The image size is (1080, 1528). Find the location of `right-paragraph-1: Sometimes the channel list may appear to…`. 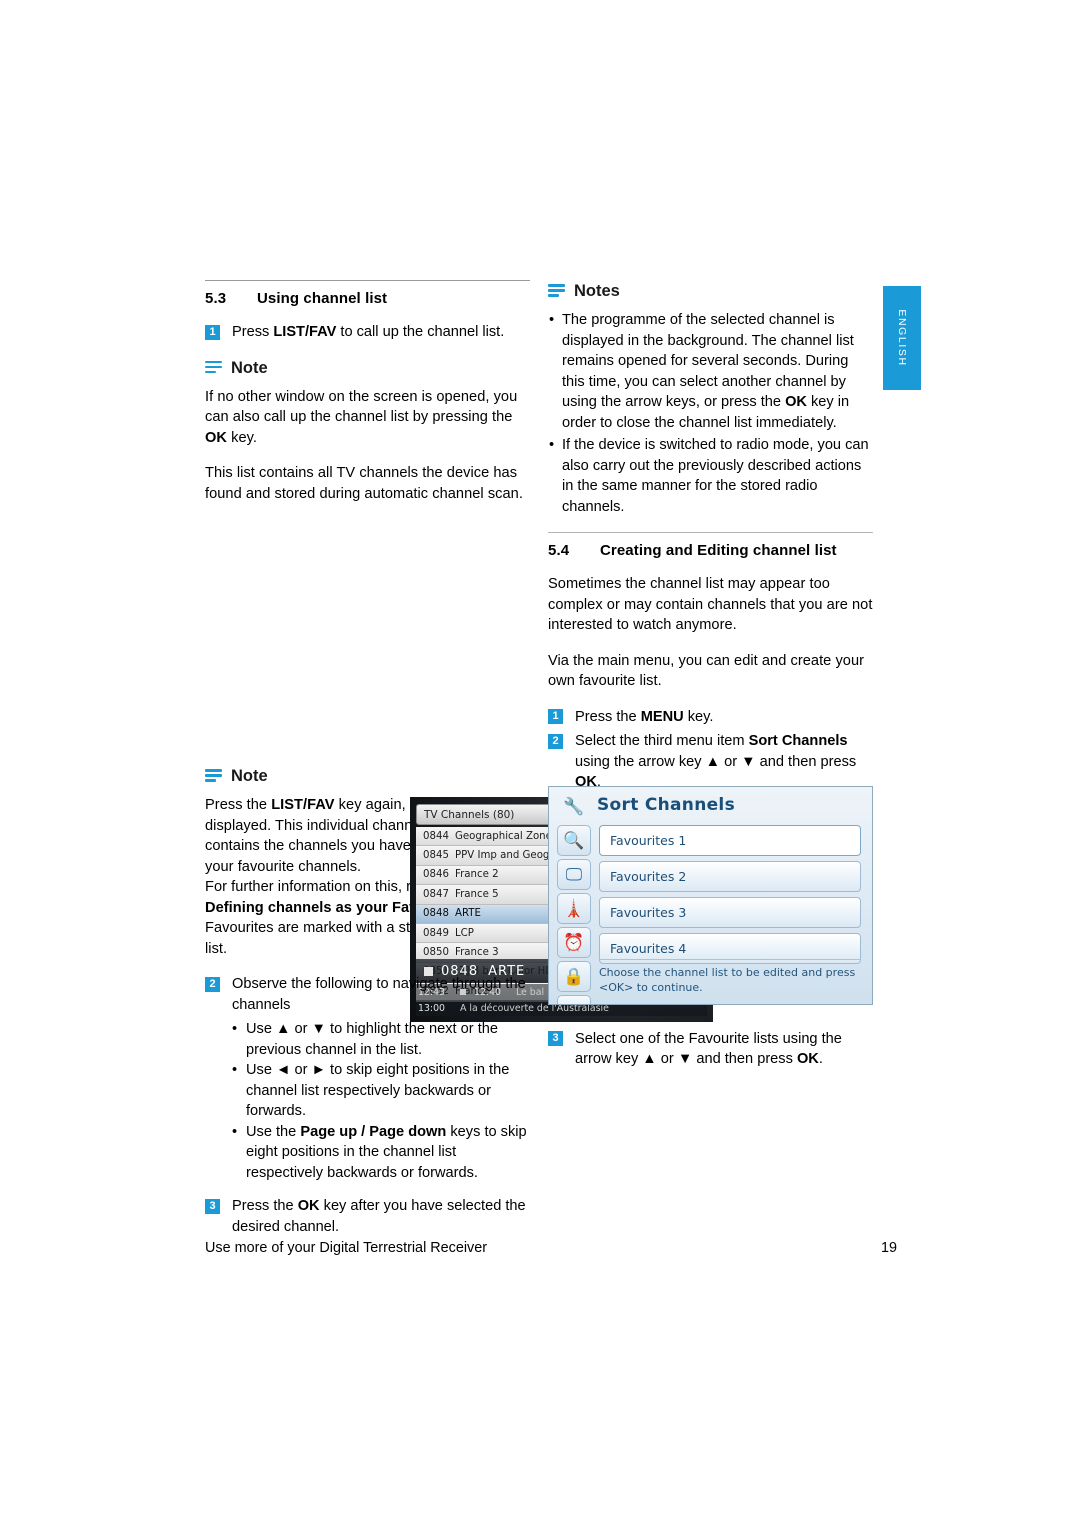

right-paragraph-1: Sometimes the channel list may appear to… is located at coordinates (710, 604).